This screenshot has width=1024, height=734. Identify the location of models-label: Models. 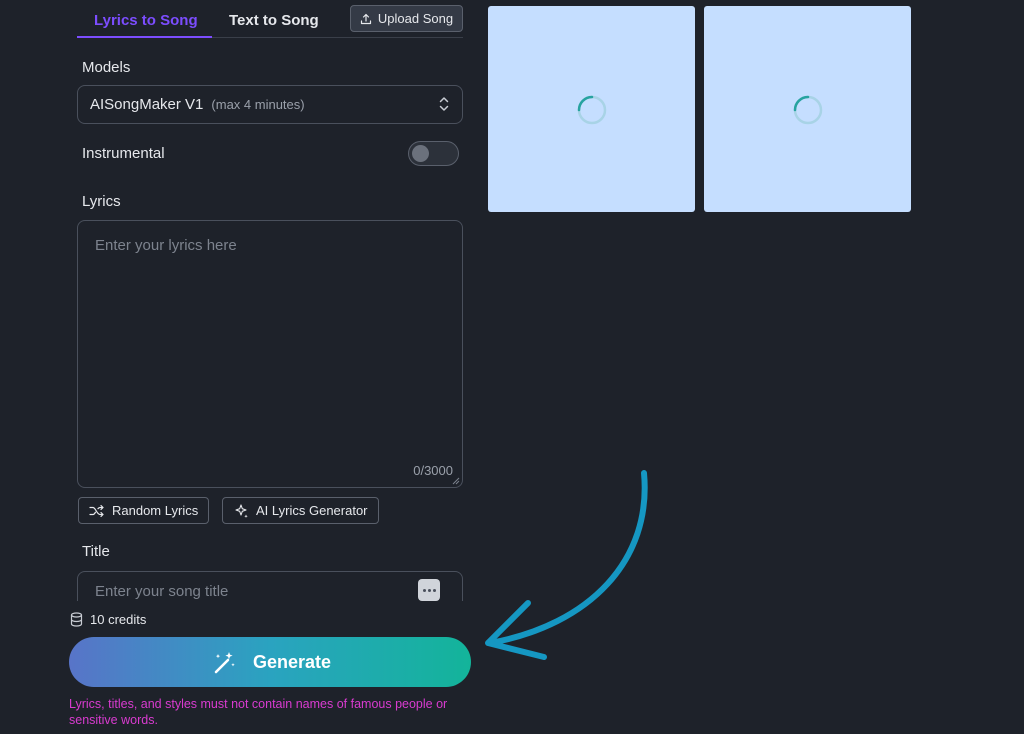
(106, 67).